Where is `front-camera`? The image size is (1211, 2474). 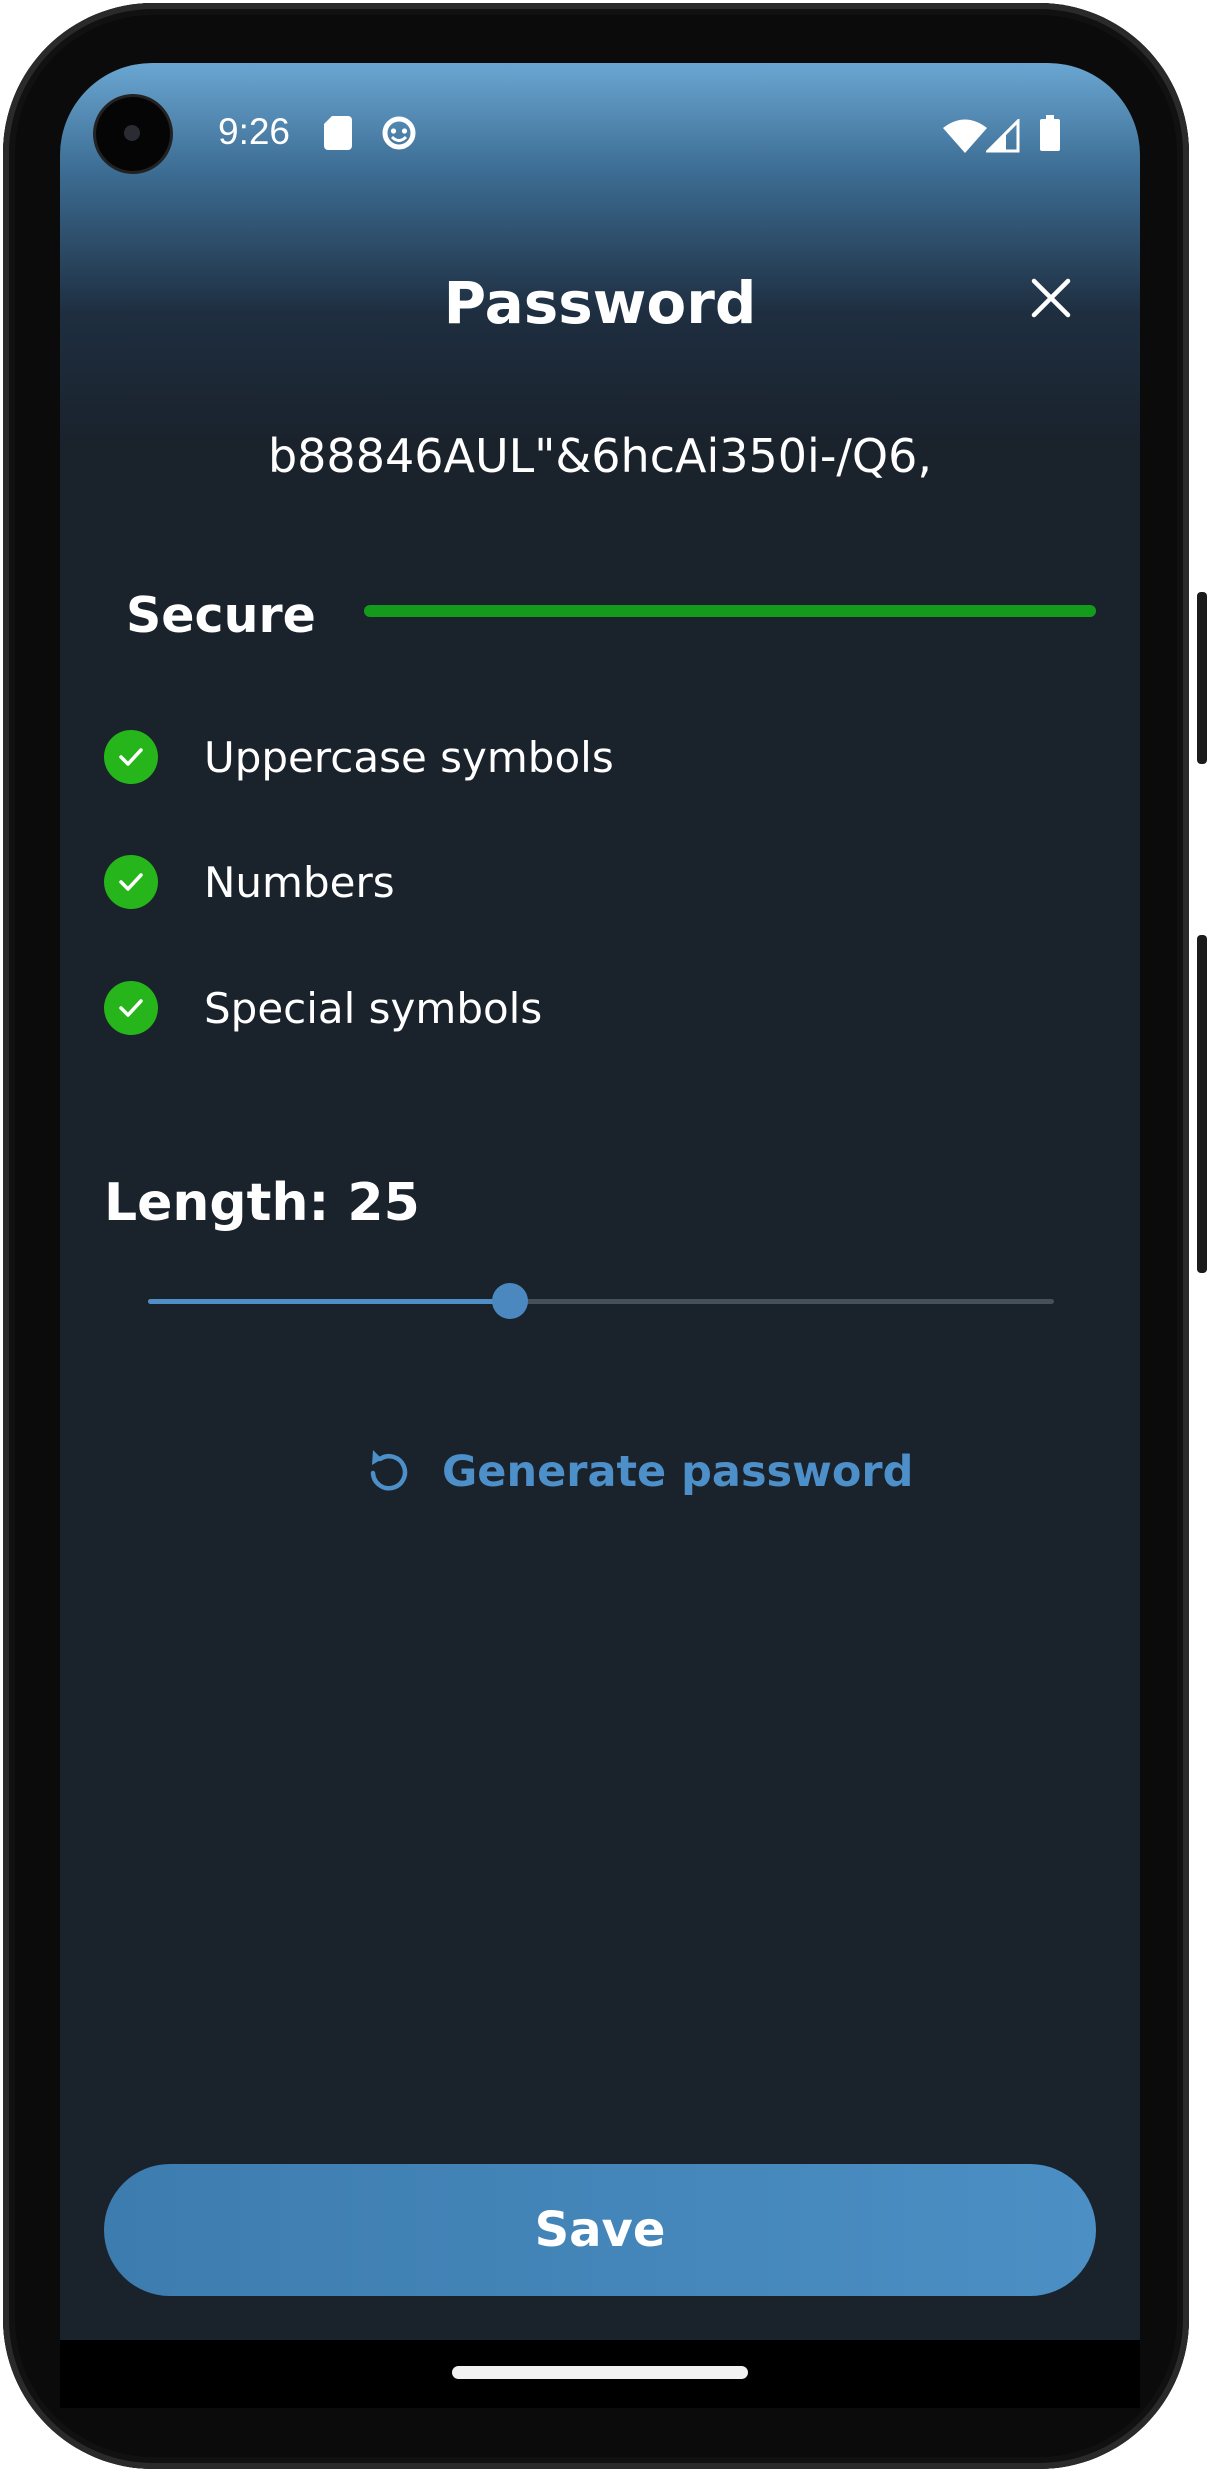 front-camera is located at coordinates (133, 134).